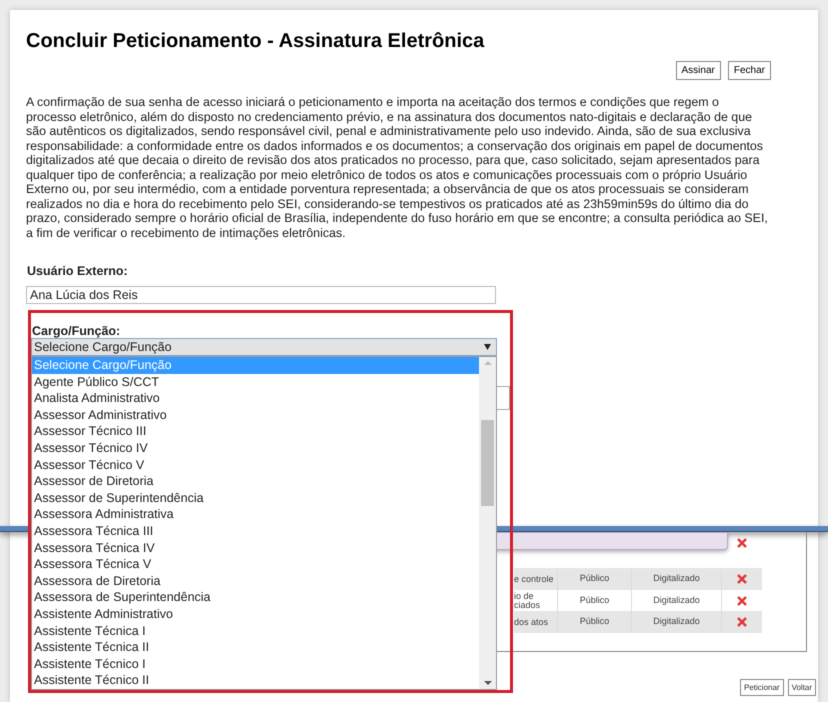  I want to click on input-field: Ana Lúcia dos Reis, so click(261, 295).